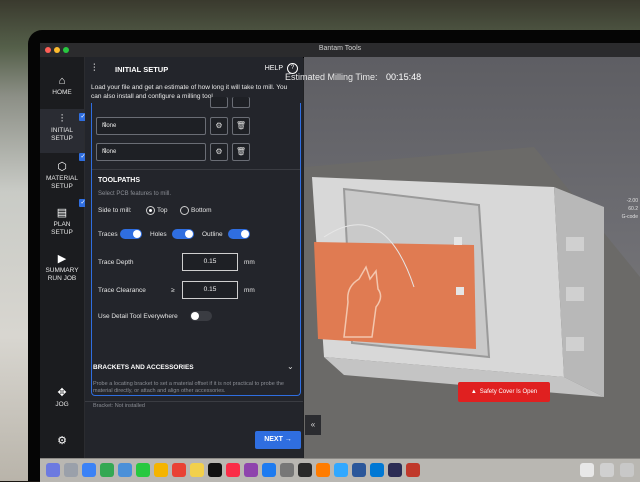  What do you see at coordinates (632, 201) in the screenshot?
I see `coord-readout-1: -2.00` at bounding box center [632, 201].